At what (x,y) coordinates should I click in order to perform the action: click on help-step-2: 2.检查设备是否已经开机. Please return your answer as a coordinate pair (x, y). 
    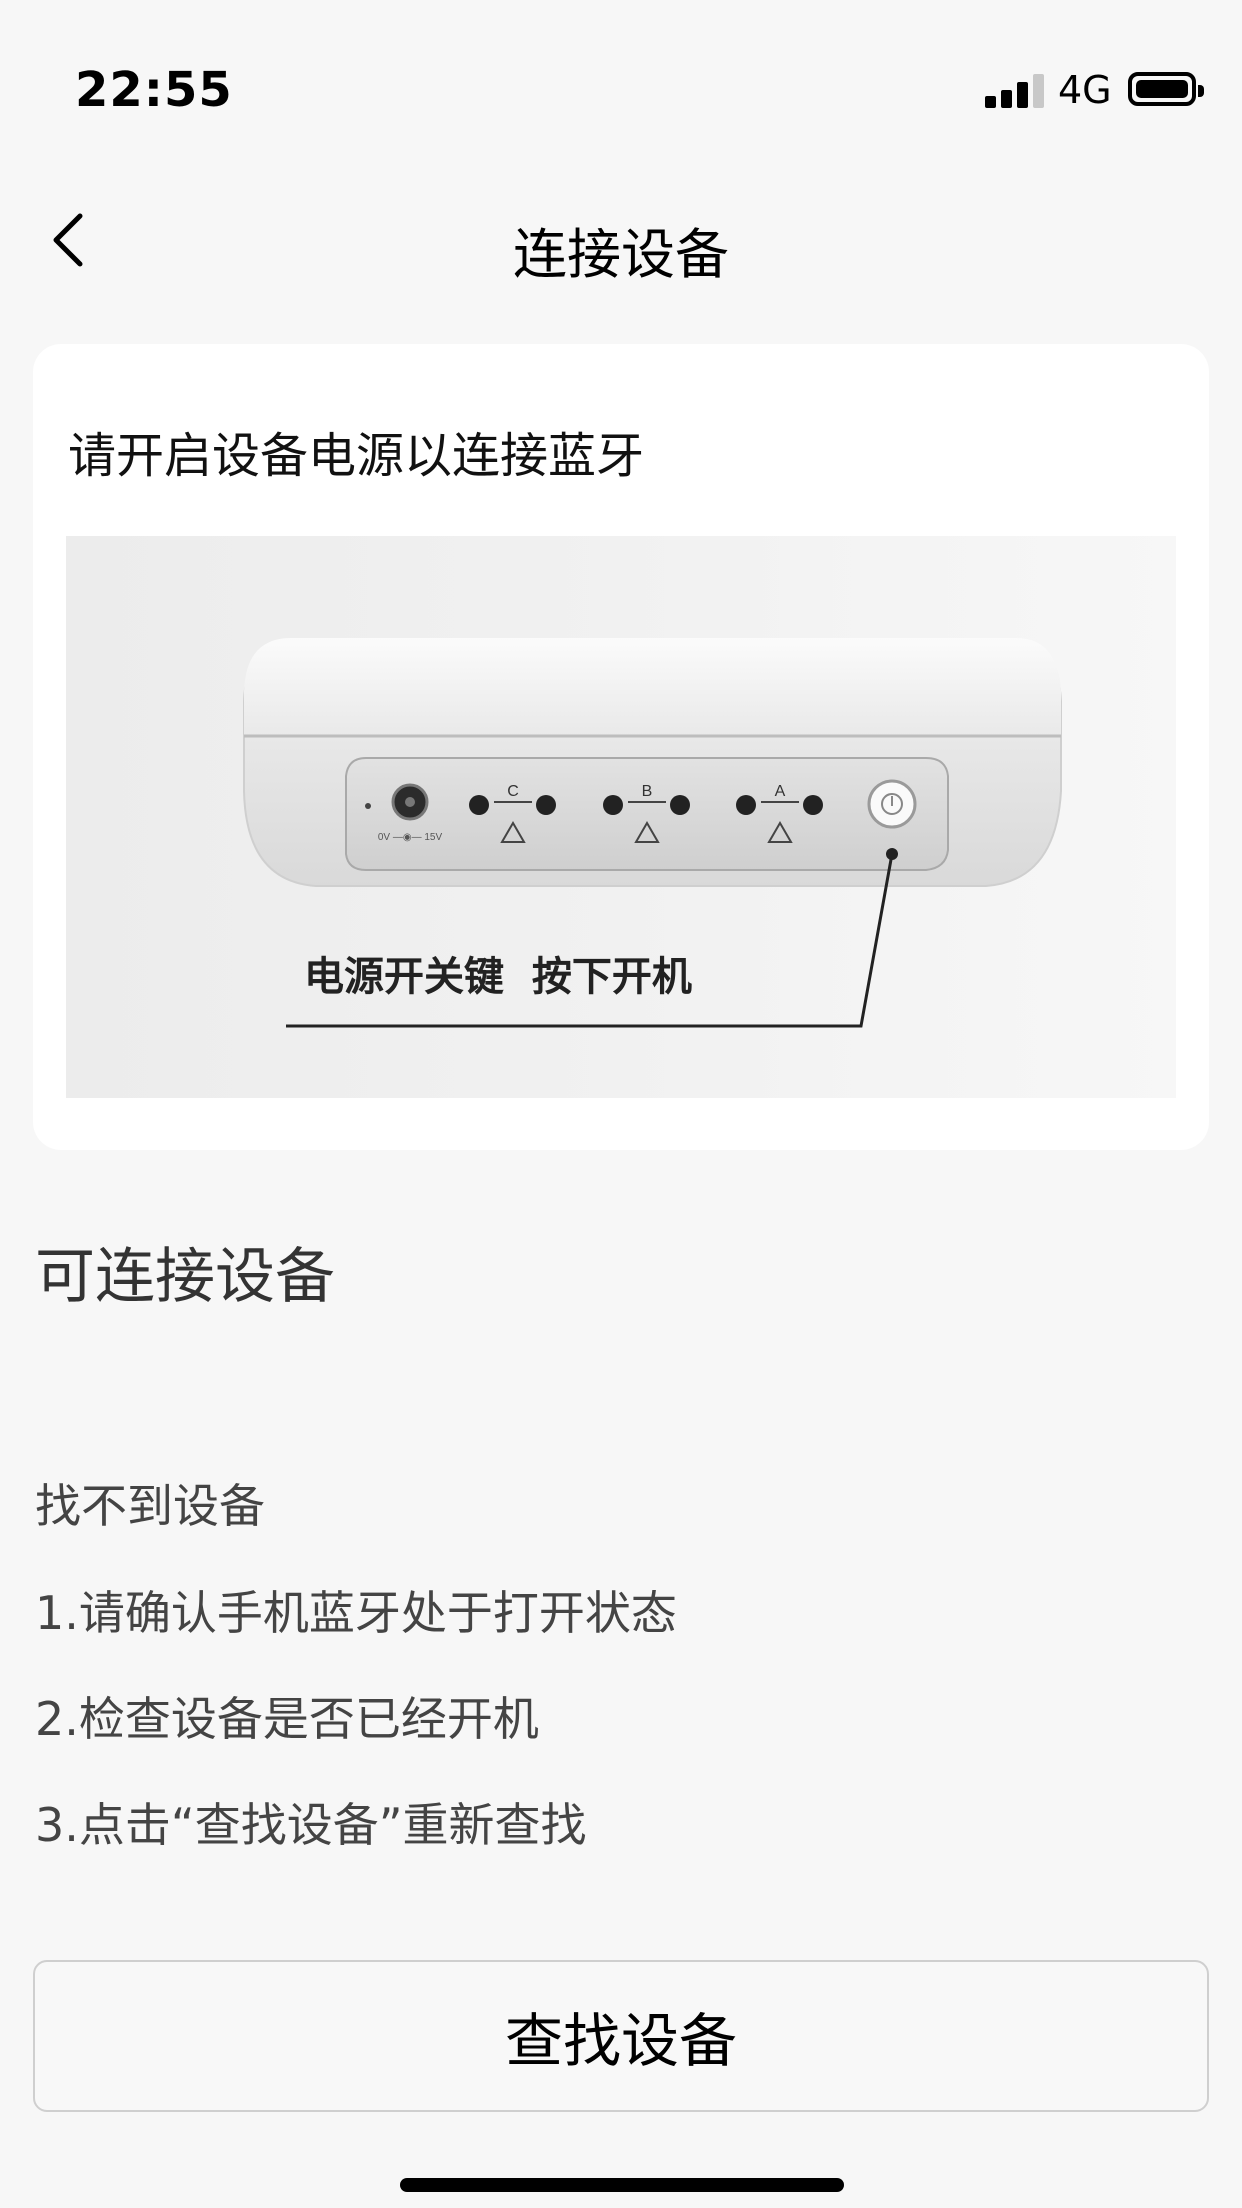
    Looking at the image, I should click on (287, 1719).